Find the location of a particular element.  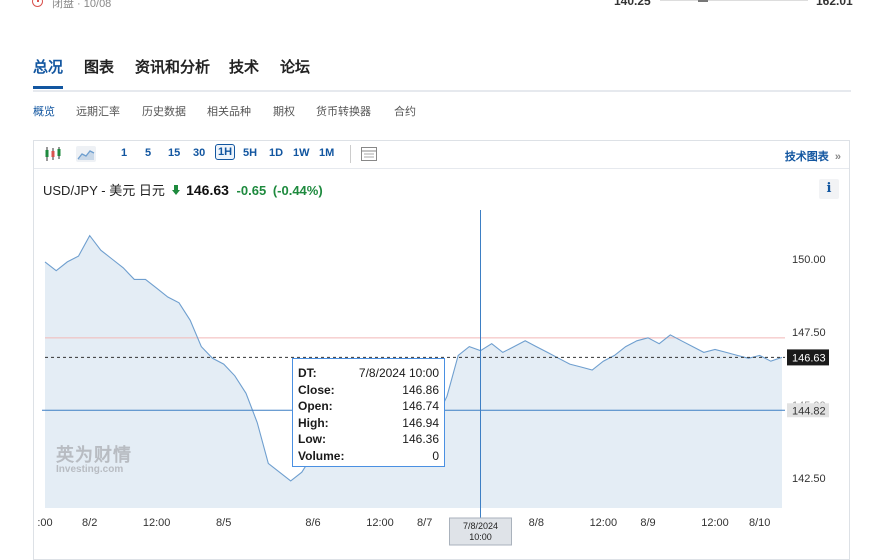

tooltip-value: 146.74 is located at coordinates (420, 406).